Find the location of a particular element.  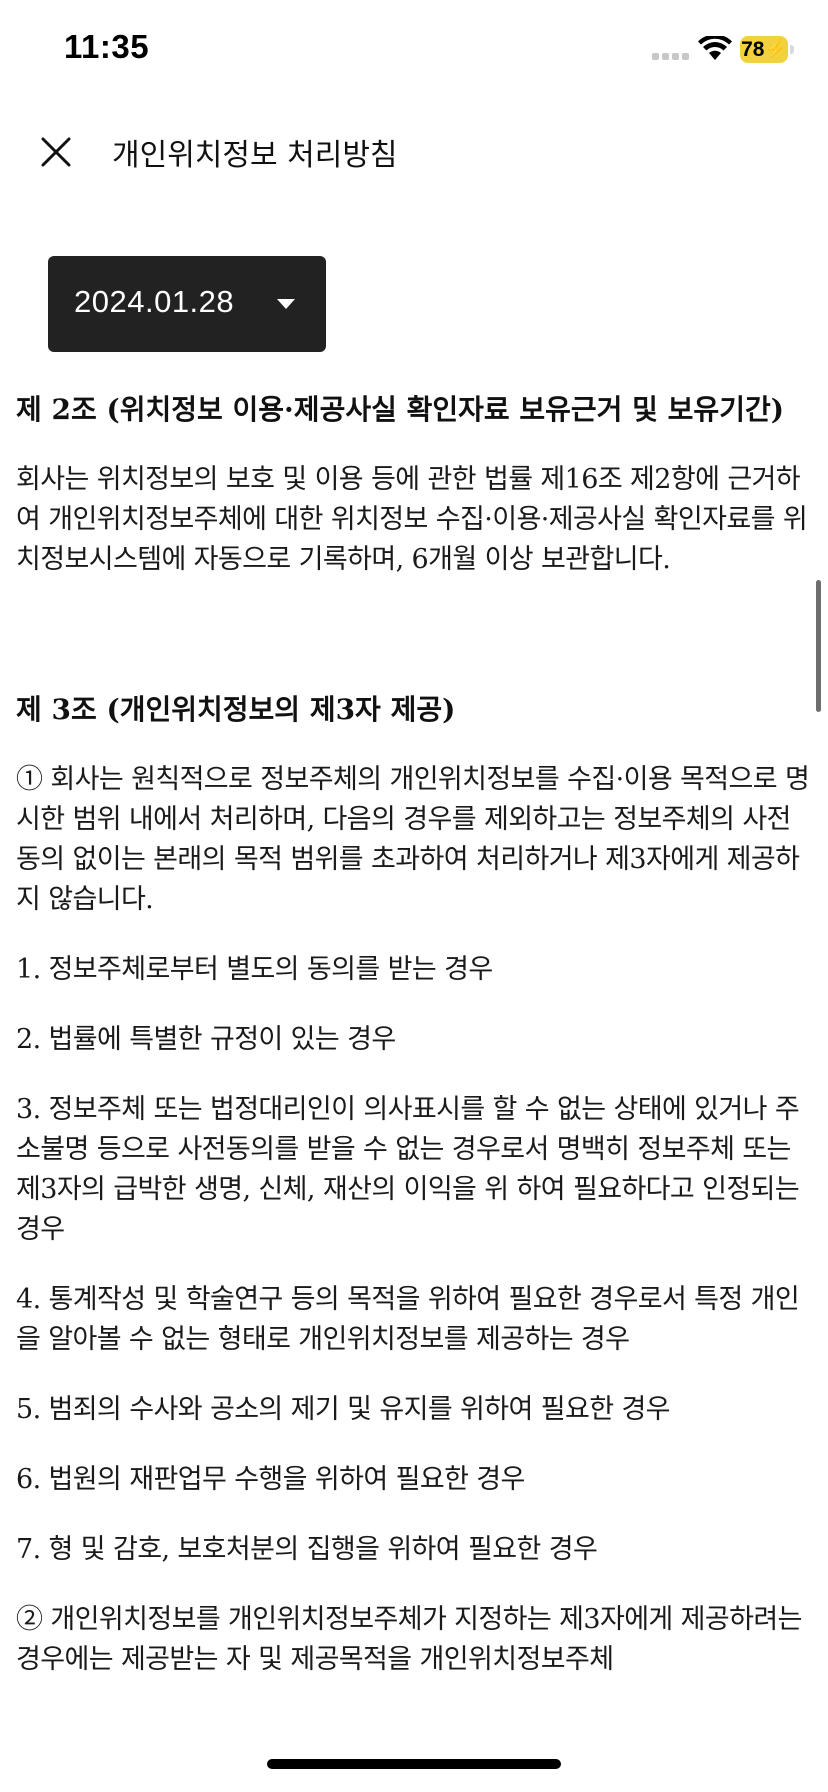

close-icon is located at coordinates (56, 152).